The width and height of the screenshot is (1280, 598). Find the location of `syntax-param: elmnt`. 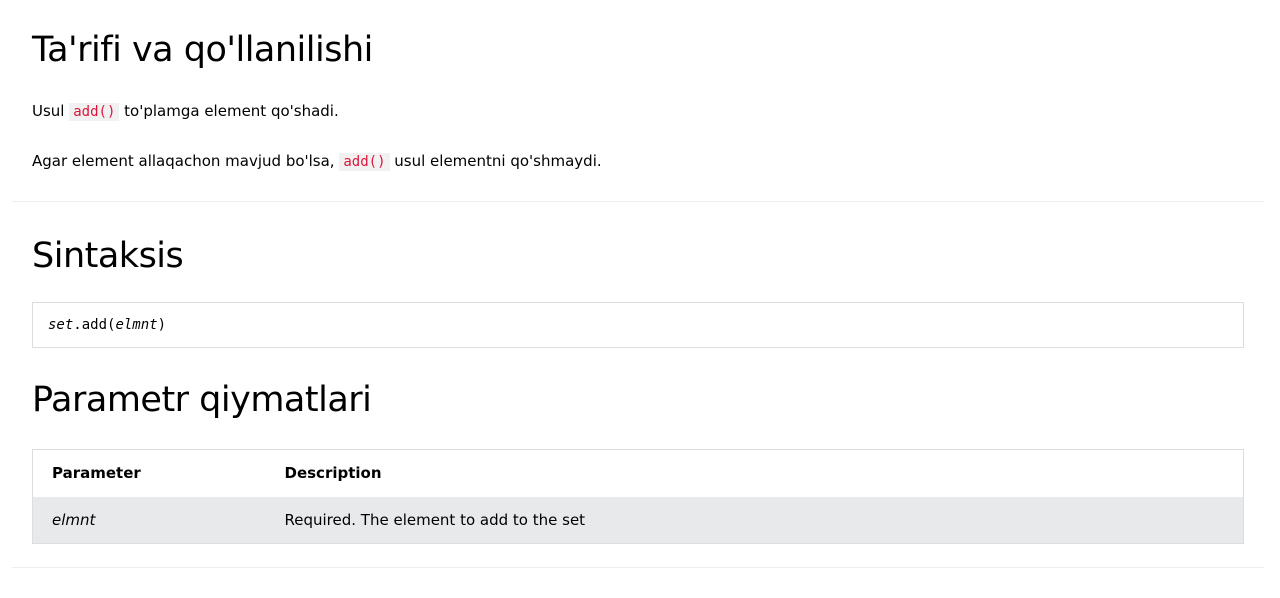

syntax-param: elmnt is located at coordinates (136, 325).